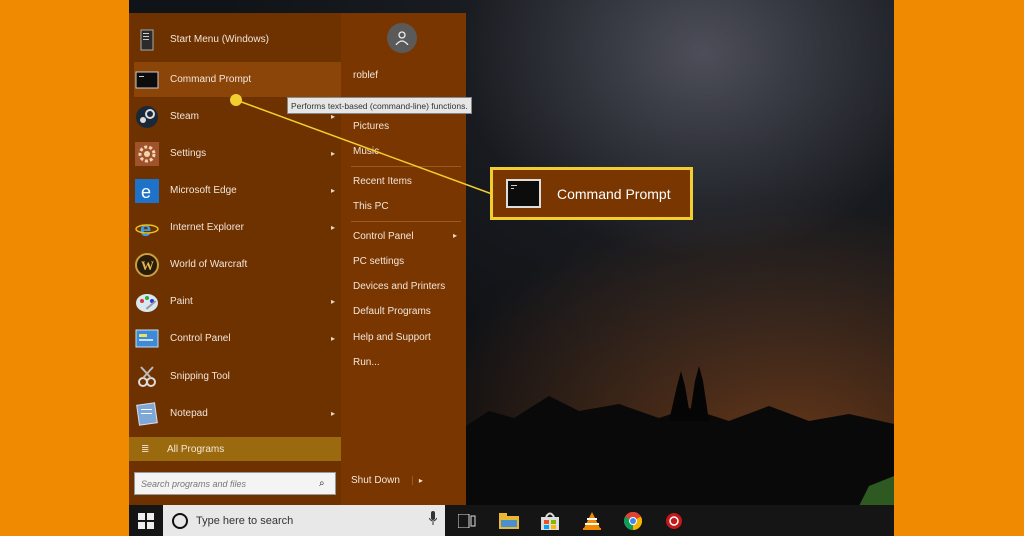  What do you see at coordinates (614, 193) in the screenshot?
I see `callout-label: Command Prompt` at bounding box center [614, 193].